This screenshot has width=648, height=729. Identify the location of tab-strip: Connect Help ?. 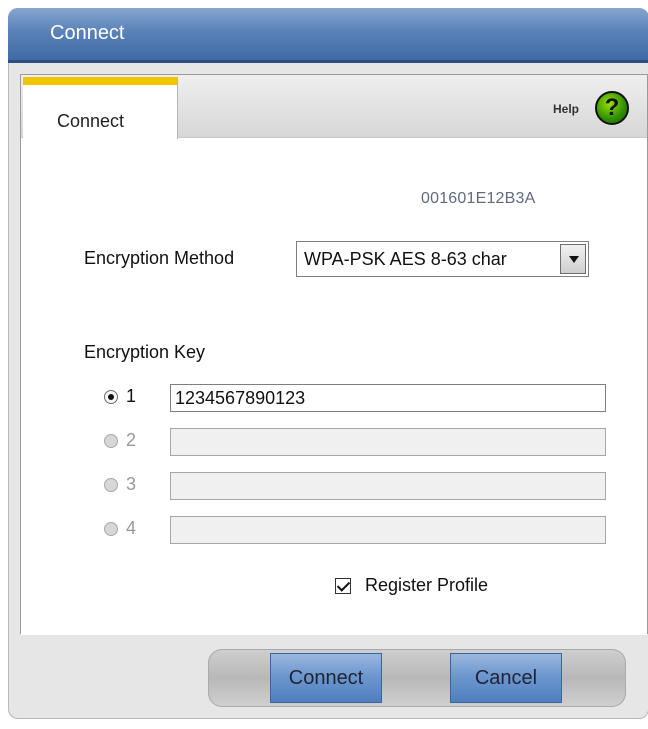
(334, 107).